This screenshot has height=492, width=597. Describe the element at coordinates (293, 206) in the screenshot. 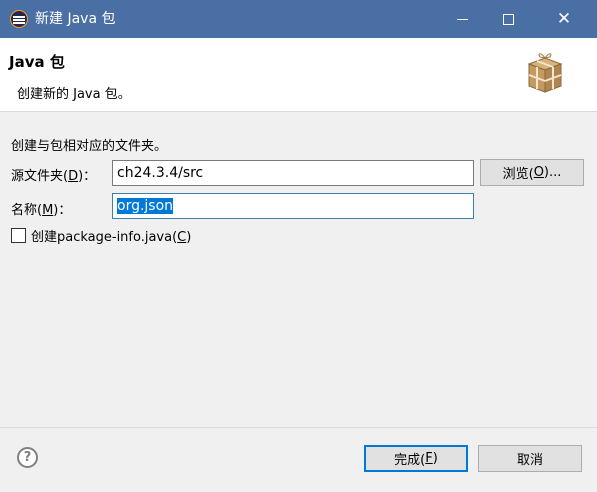

I see `package-name-input: org.json` at that location.